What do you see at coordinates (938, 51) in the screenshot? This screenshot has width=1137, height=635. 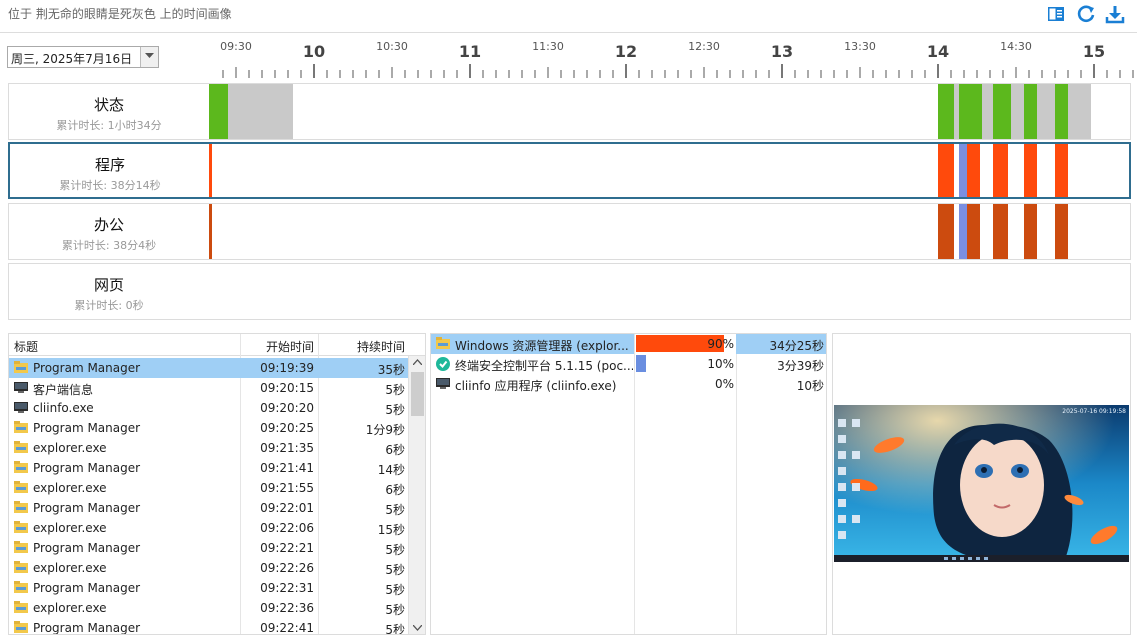 I see `ruler-hour-label: 14` at bounding box center [938, 51].